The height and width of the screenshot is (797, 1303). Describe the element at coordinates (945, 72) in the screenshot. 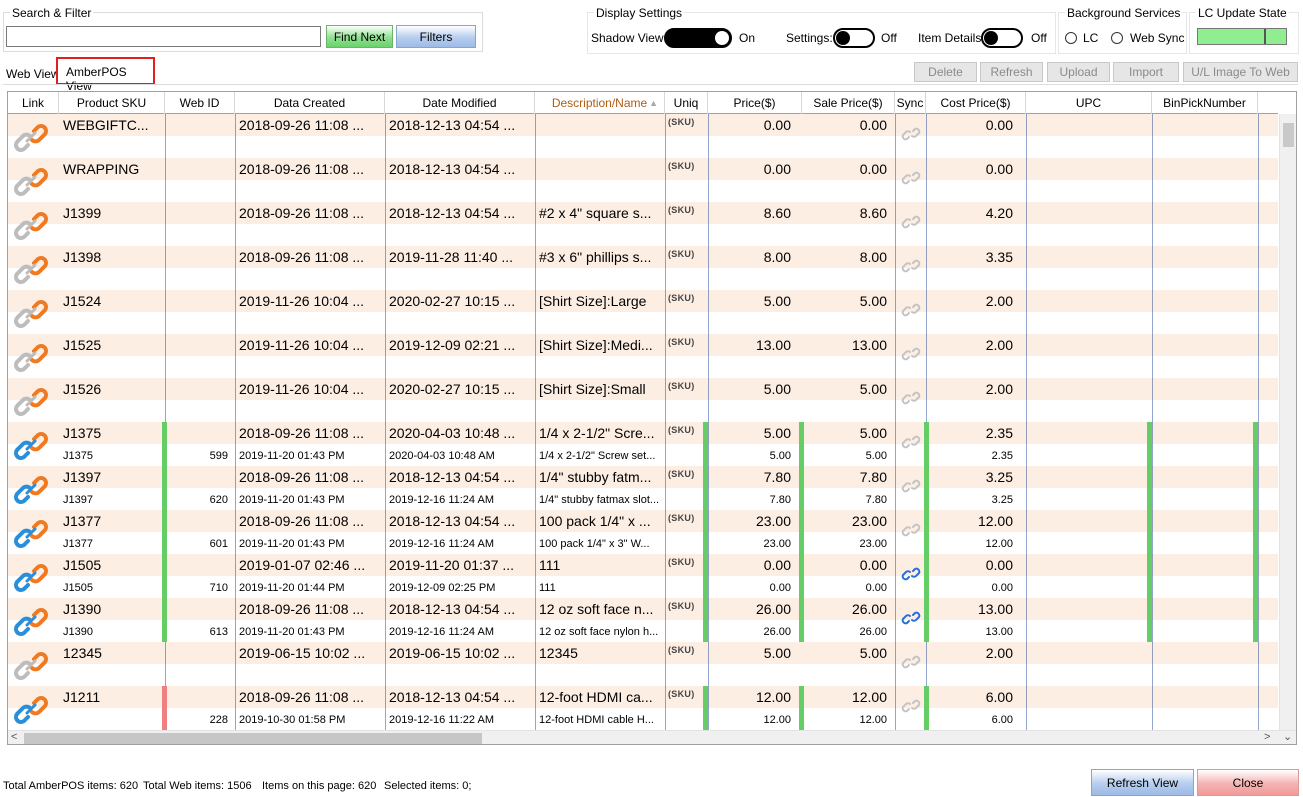

I see `delete-button: Delete` at that location.